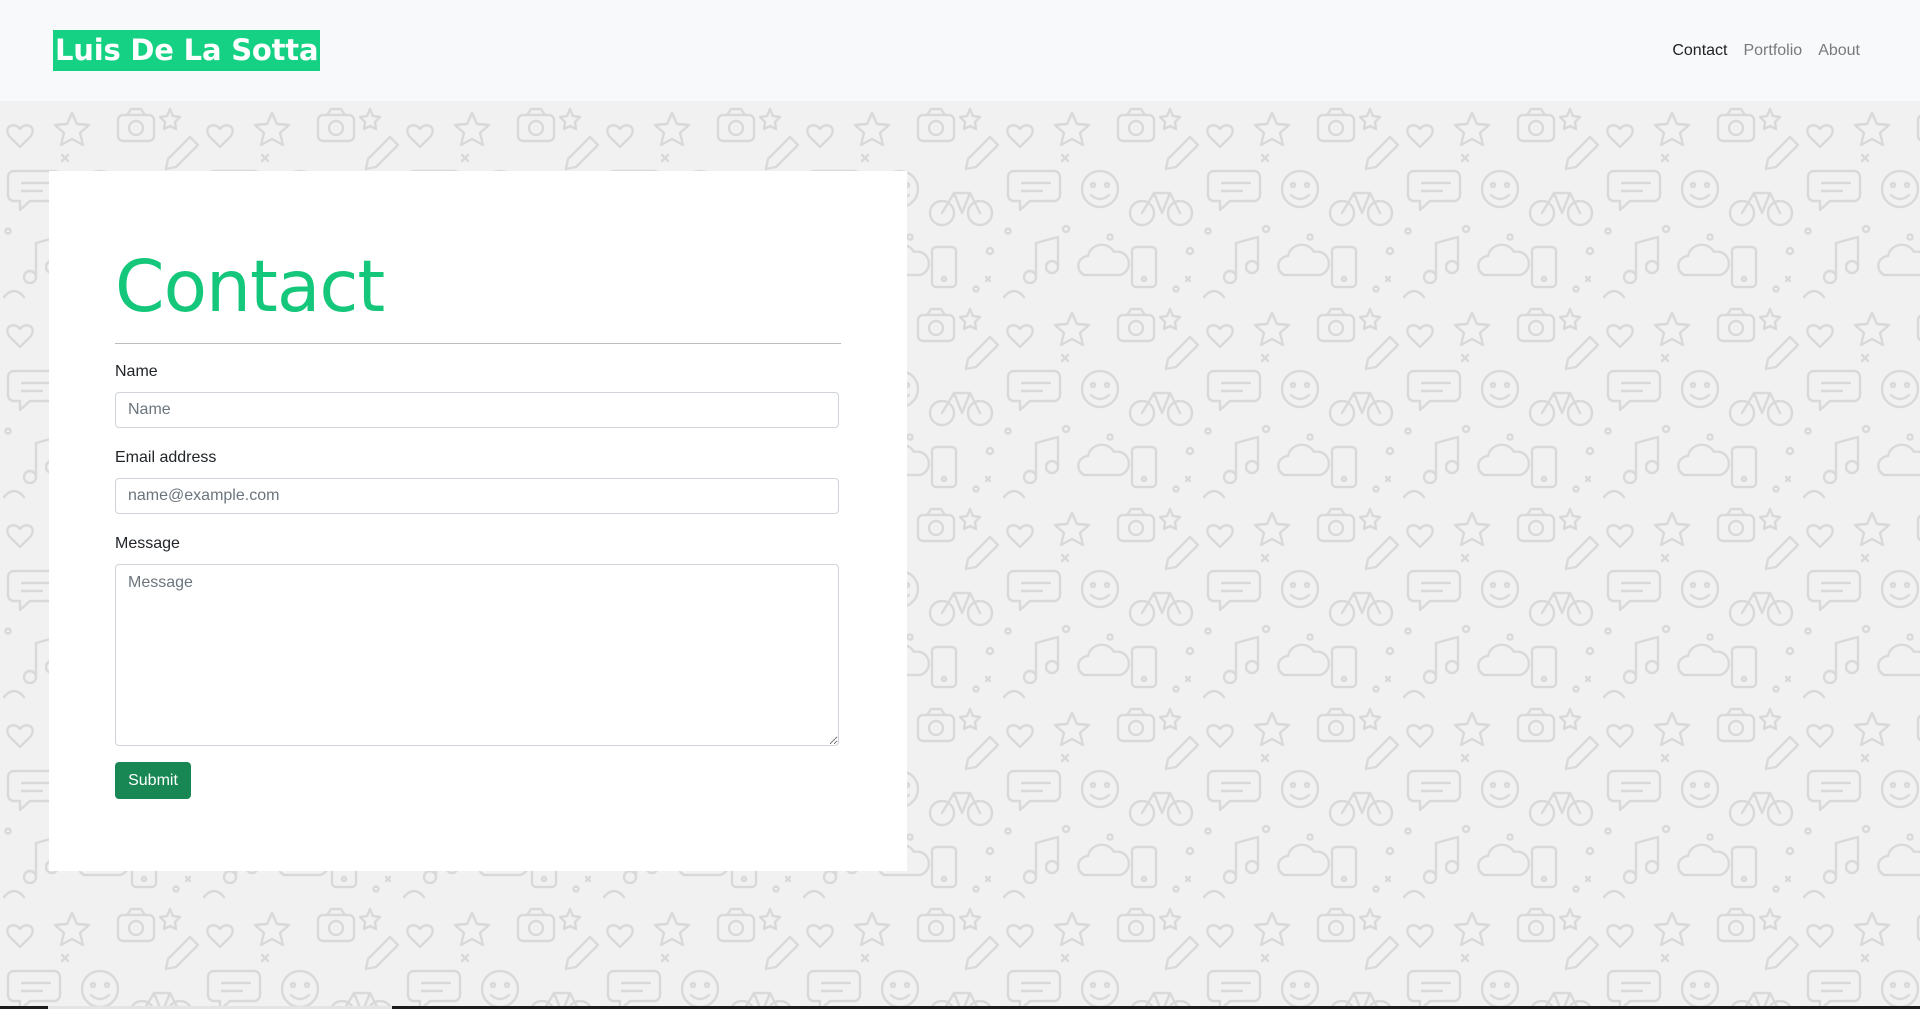  What do you see at coordinates (147, 543) in the screenshot?
I see `message-label: Message` at bounding box center [147, 543].